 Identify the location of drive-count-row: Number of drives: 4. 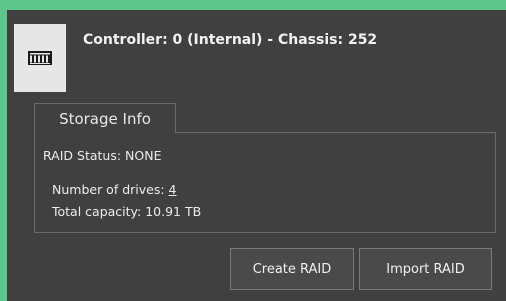
(114, 189).